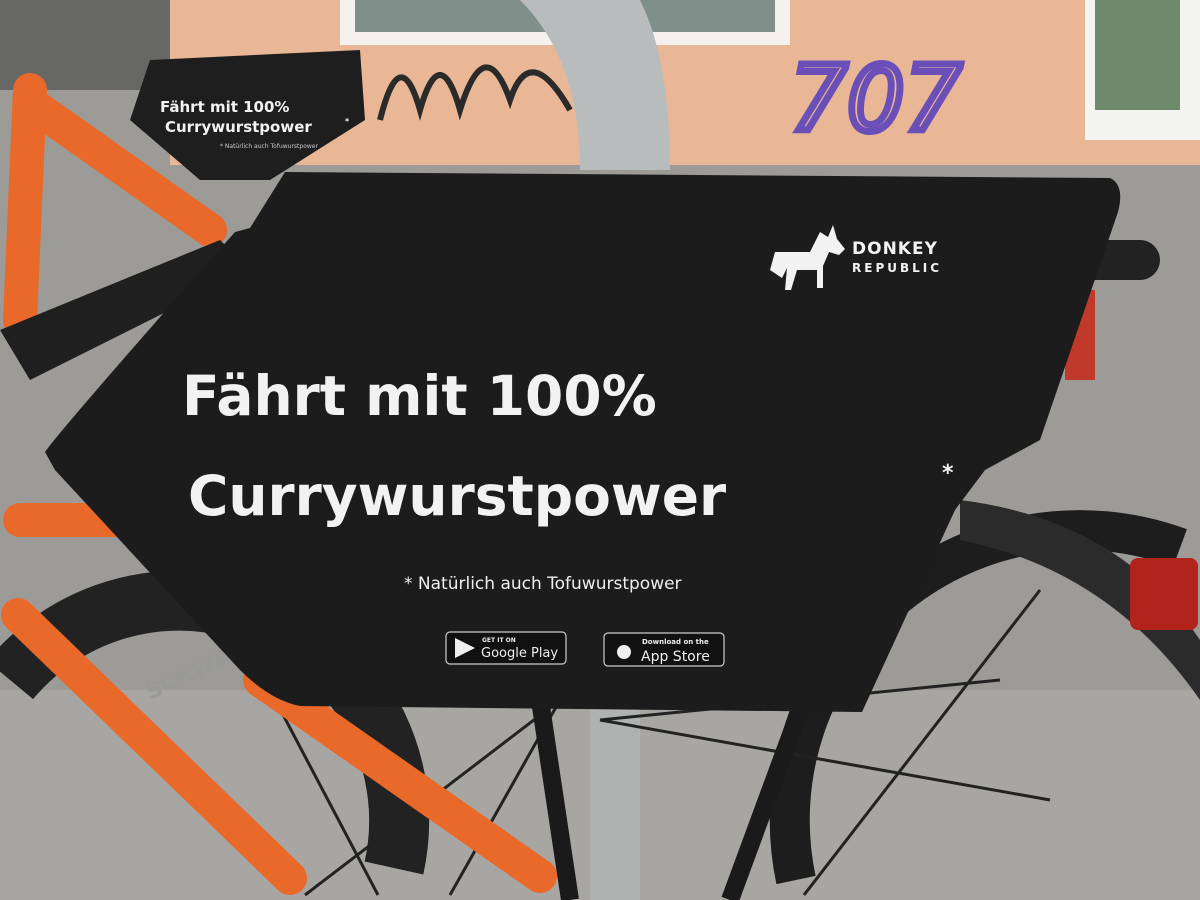 Image resolution: width=1200 pixels, height=900 pixels. Describe the element at coordinates (457, 496) in the screenshot. I see `headline-line2: Currywurstpower` at that location.